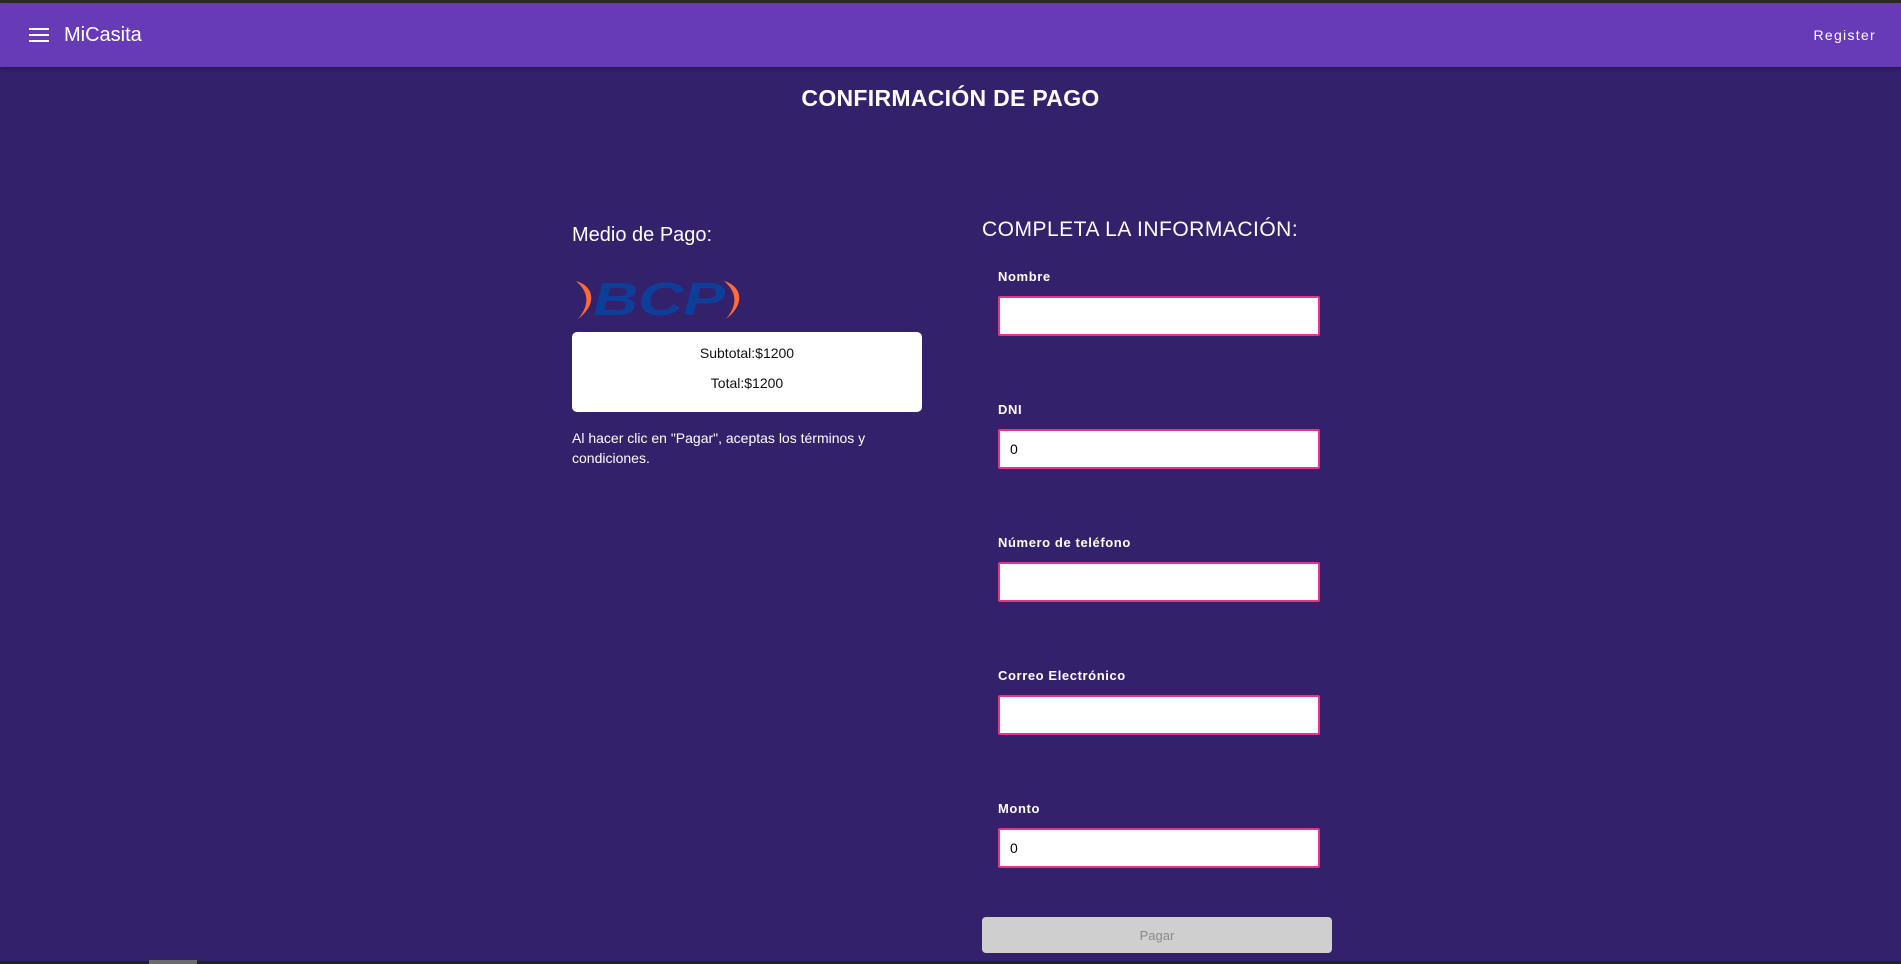 The height and width of the screenshot is (964, 1901). What do you see at coordinates (747, 372) in the screenshot?
I see `order-summary-card: Subtotal:$1200 Total:$1200` at bounding box center [747, 372].